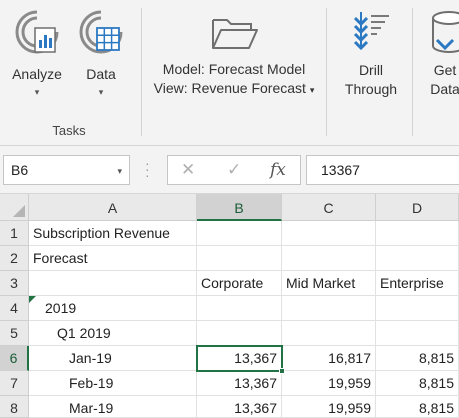  Describe the element at coordinates (113, 358) in the screenshot. I see `cell-a6: Jan-19` at that location.